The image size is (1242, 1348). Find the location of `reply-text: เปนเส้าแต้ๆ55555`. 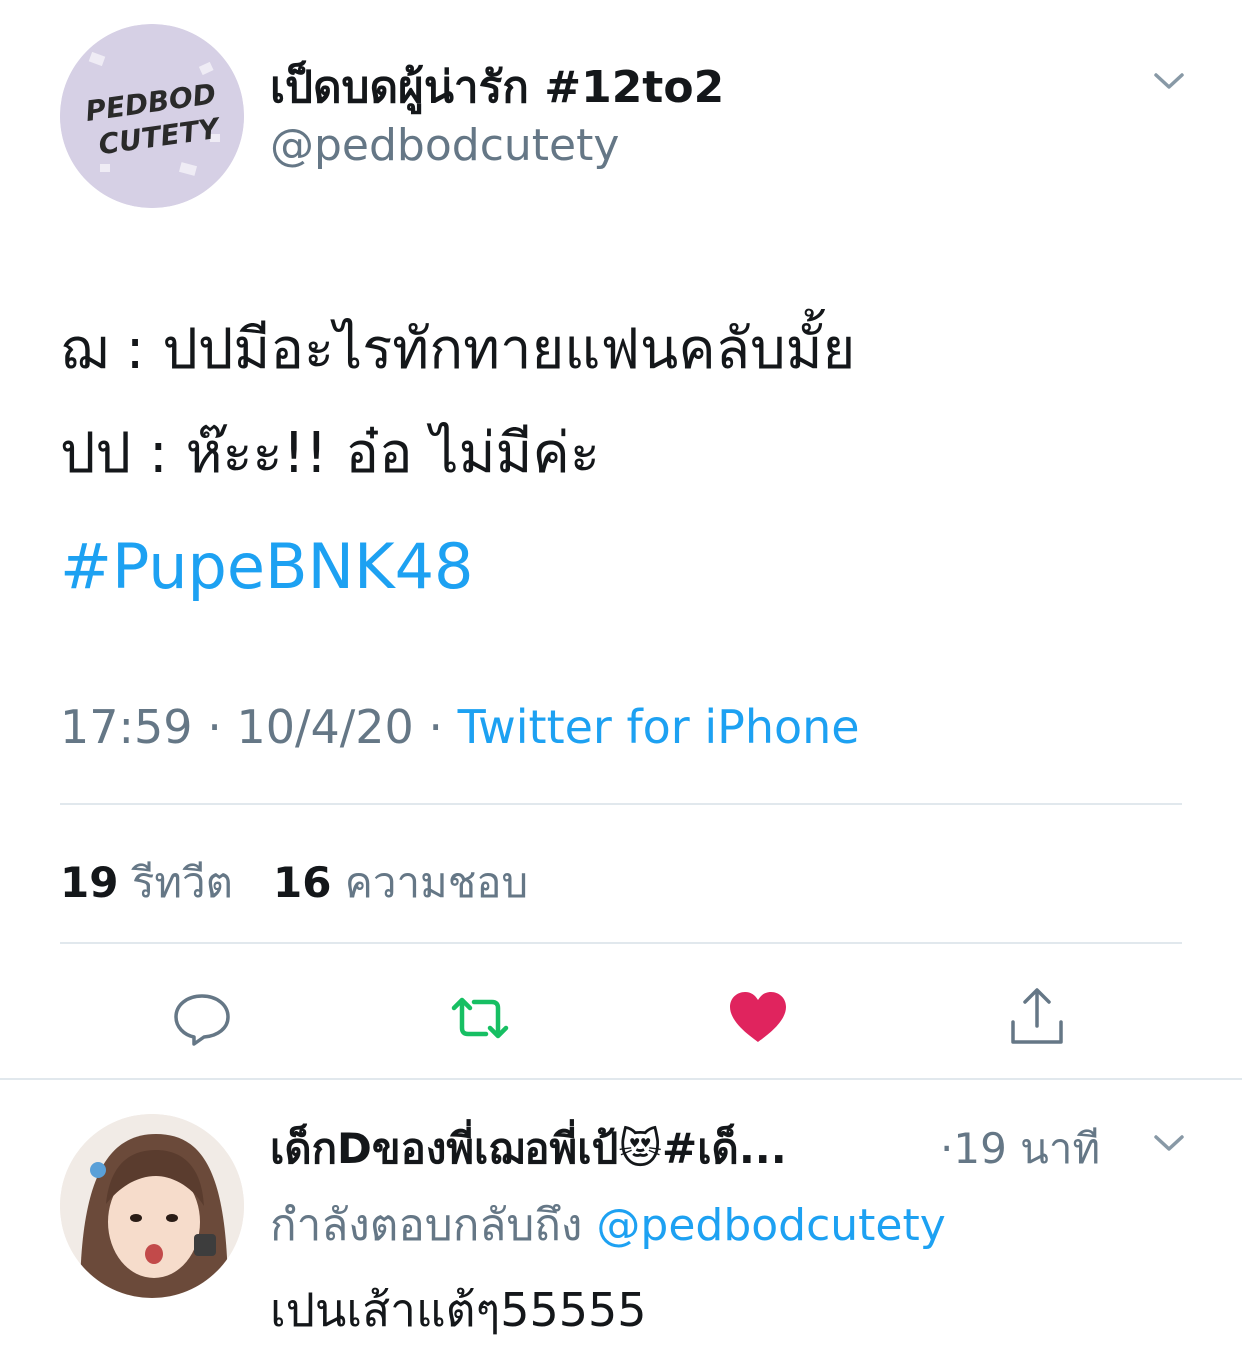

reply-text: เปนเส้าแต้ๆ55555 is located at coordinates (458, 1310).